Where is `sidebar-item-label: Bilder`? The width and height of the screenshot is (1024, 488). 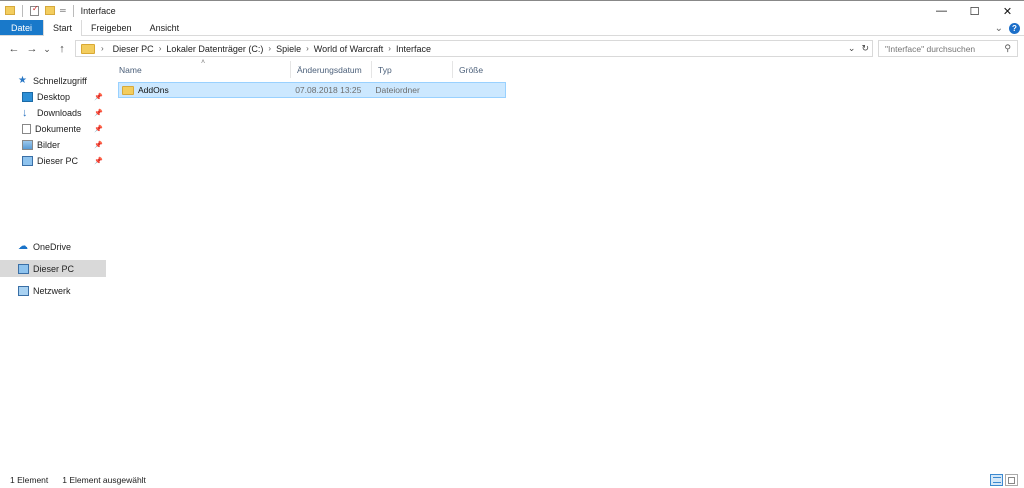
sidebar-item-label: Bilder is located at coordinates (49, 144).